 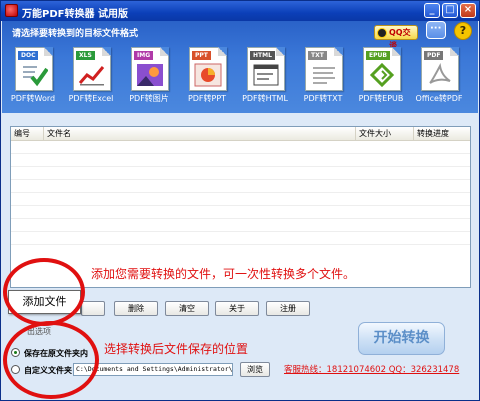 I want to click on pdf-art-icon, so click(x=440, y=73).